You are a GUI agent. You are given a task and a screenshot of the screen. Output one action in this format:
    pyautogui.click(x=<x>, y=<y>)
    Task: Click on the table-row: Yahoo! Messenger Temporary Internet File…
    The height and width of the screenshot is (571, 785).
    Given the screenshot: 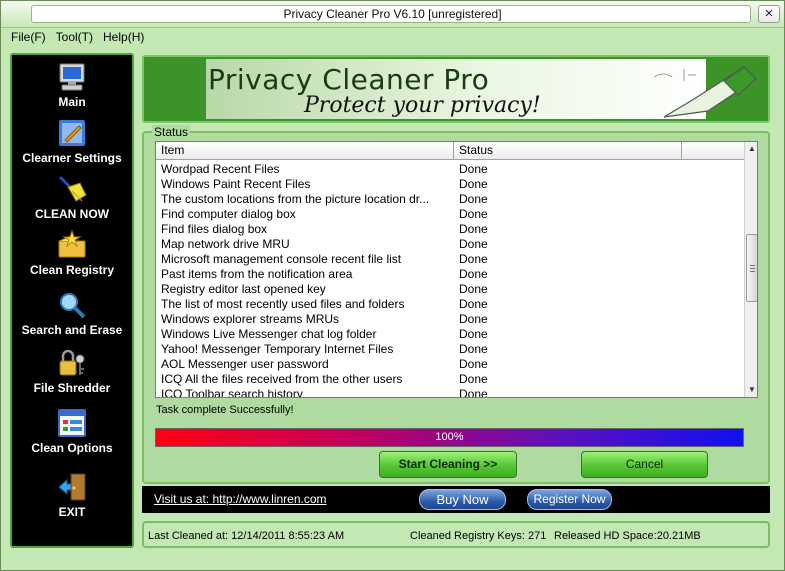 What is the action you would take?
    pyautogui.click(x=450, y=349)
    